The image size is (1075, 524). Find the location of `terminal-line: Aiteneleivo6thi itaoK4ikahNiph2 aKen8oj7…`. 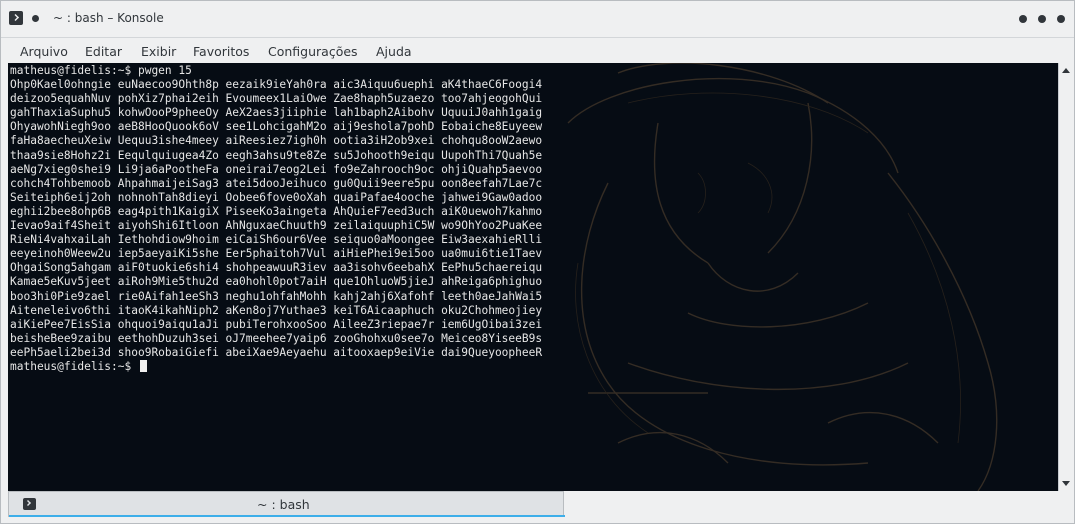

terminal-line: Aiteneleivo6thi itaoK4ikahNiph2 aKen8oj7… is located at coordinates (276, 310).